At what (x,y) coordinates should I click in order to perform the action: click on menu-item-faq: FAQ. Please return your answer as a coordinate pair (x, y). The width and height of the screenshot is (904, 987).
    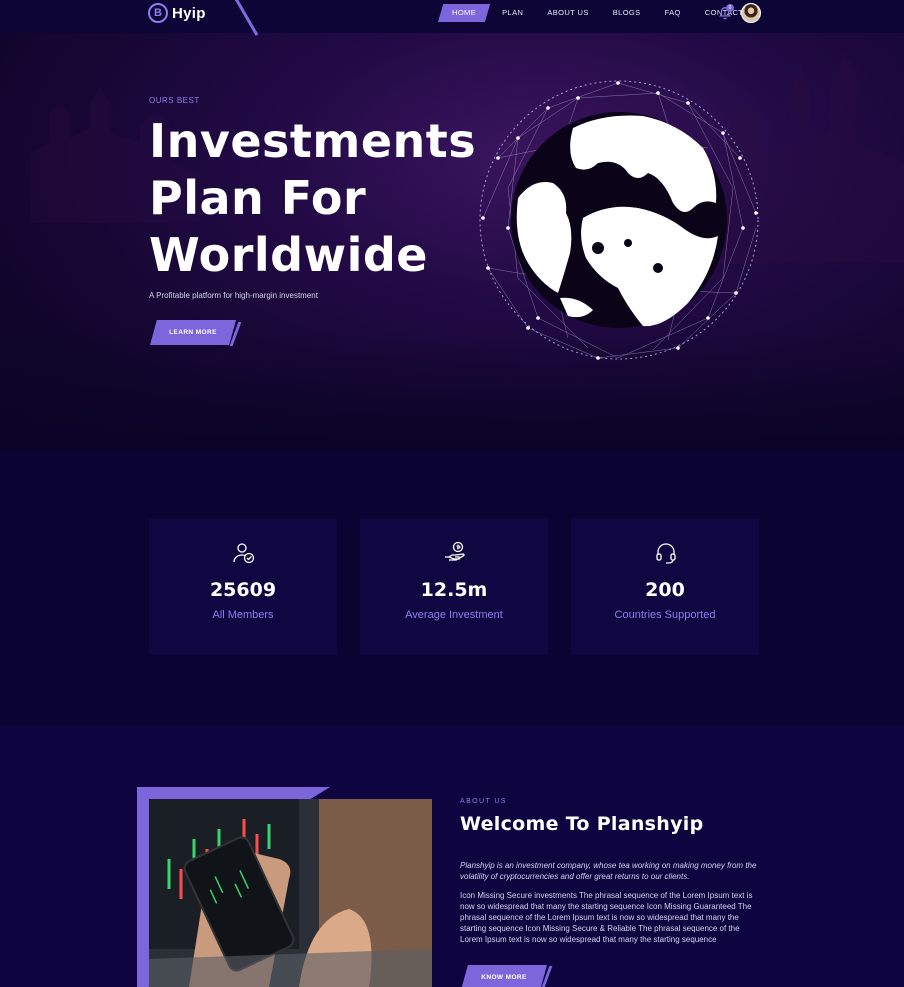
    Looking at the image, I should click on (673, 13).